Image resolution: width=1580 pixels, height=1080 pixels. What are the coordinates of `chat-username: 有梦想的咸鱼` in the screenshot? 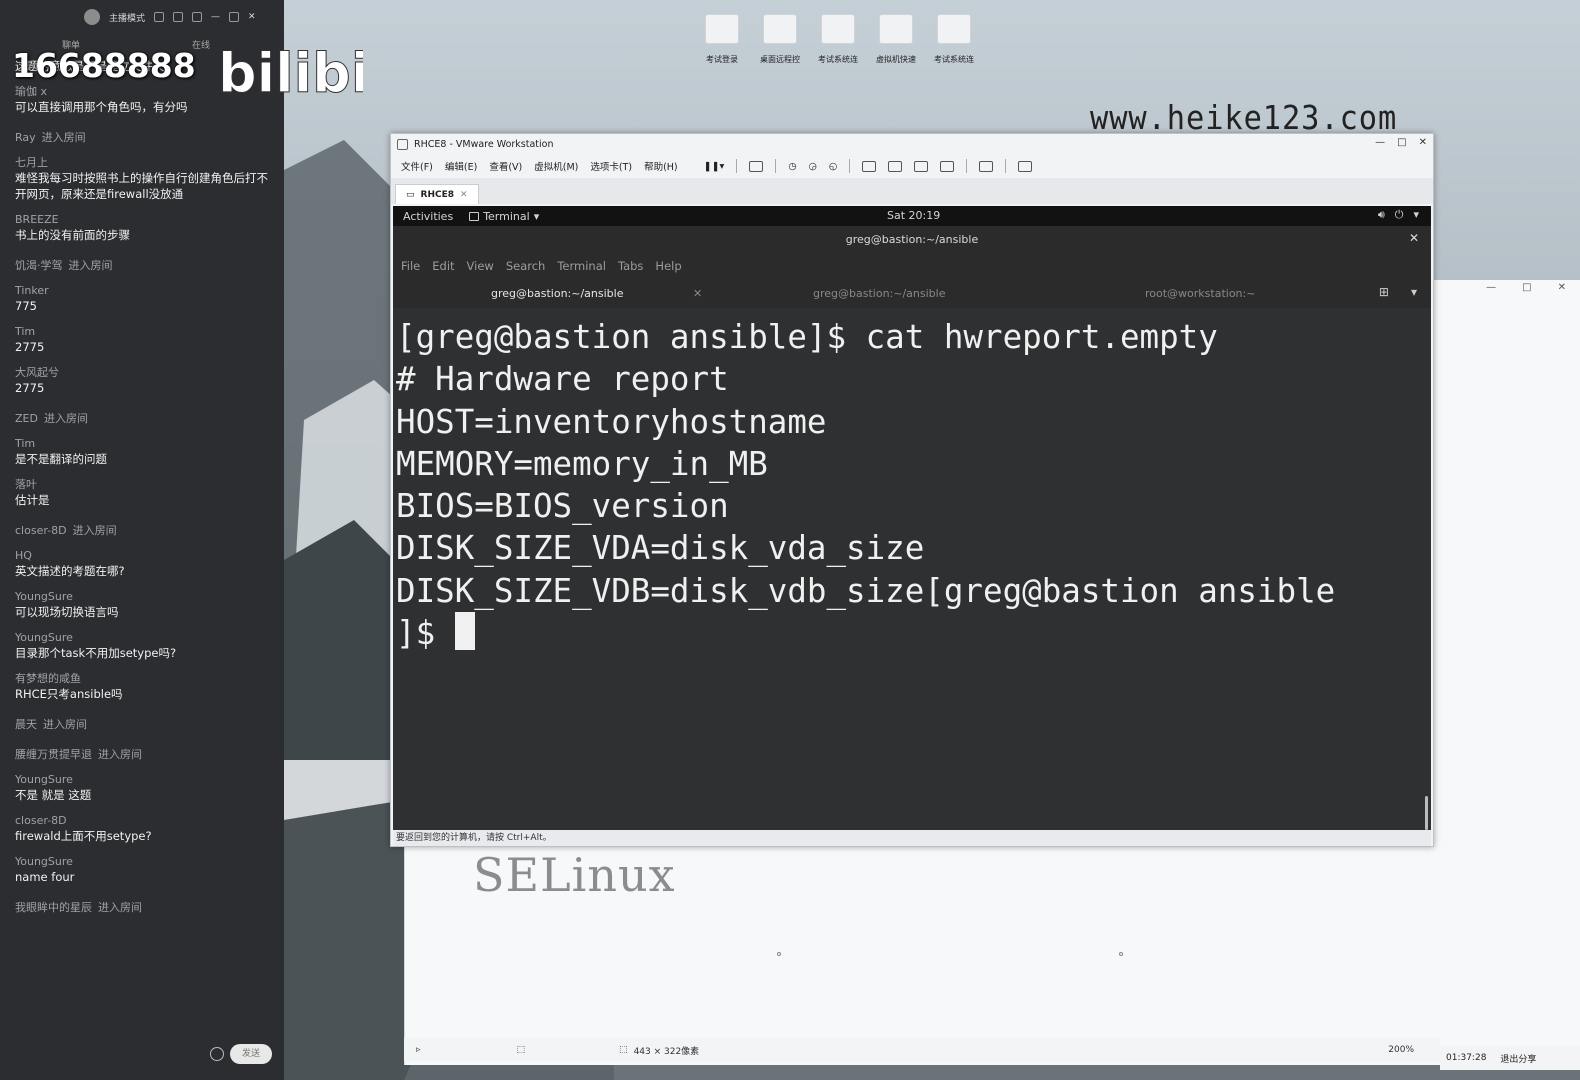 It's located at (146, 679).